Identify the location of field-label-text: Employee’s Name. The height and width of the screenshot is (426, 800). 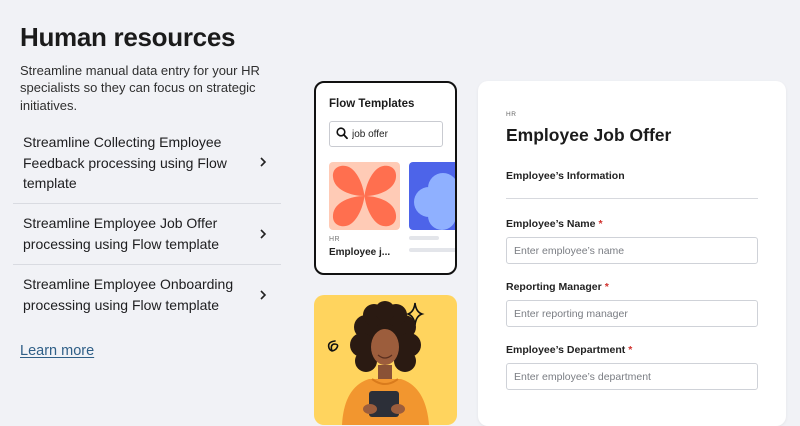
(551, 224).